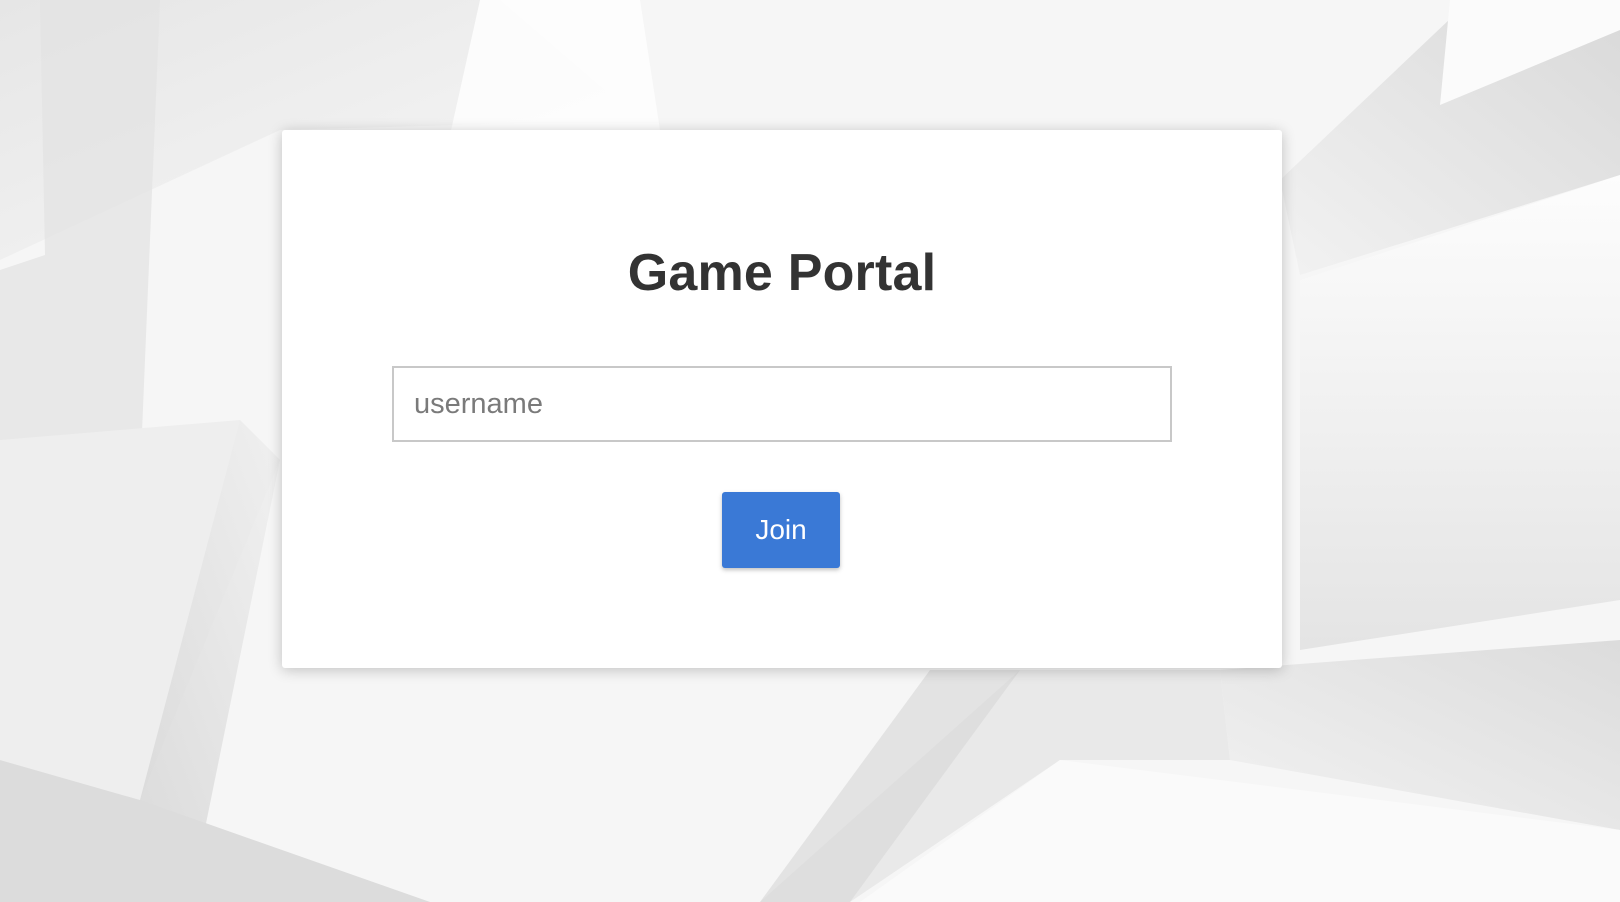  What do you see at coordinates (782, 273) in the screenshot?
I see `page-title: Game Portal` at bounding box center [782, 273].